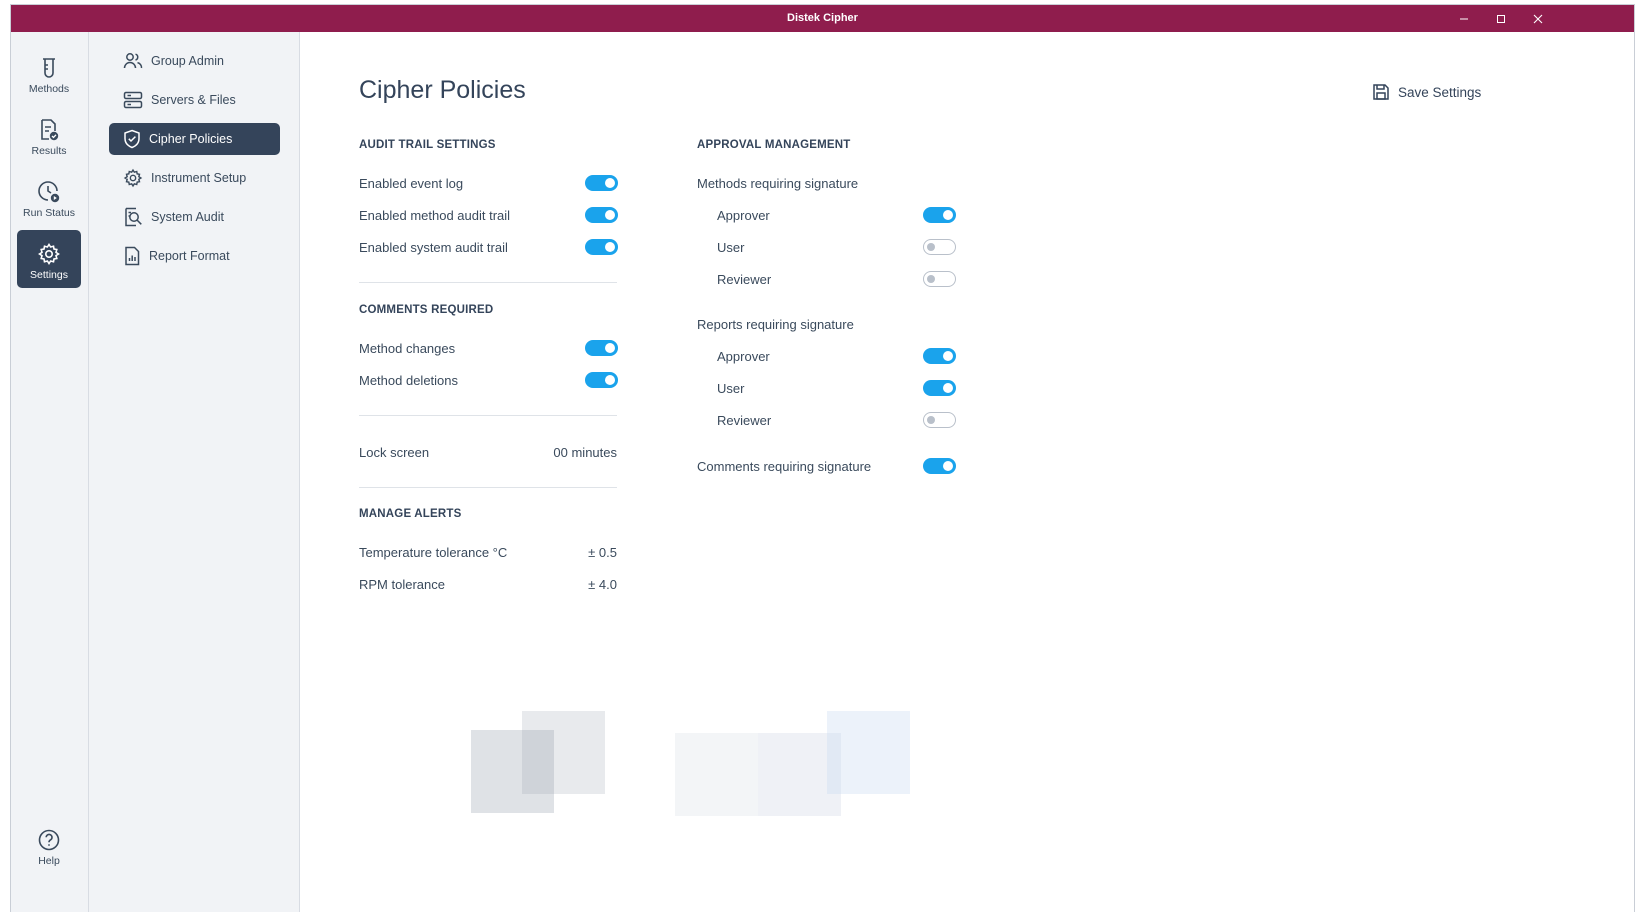  I want to click on close-icon, so click(1538, 18).